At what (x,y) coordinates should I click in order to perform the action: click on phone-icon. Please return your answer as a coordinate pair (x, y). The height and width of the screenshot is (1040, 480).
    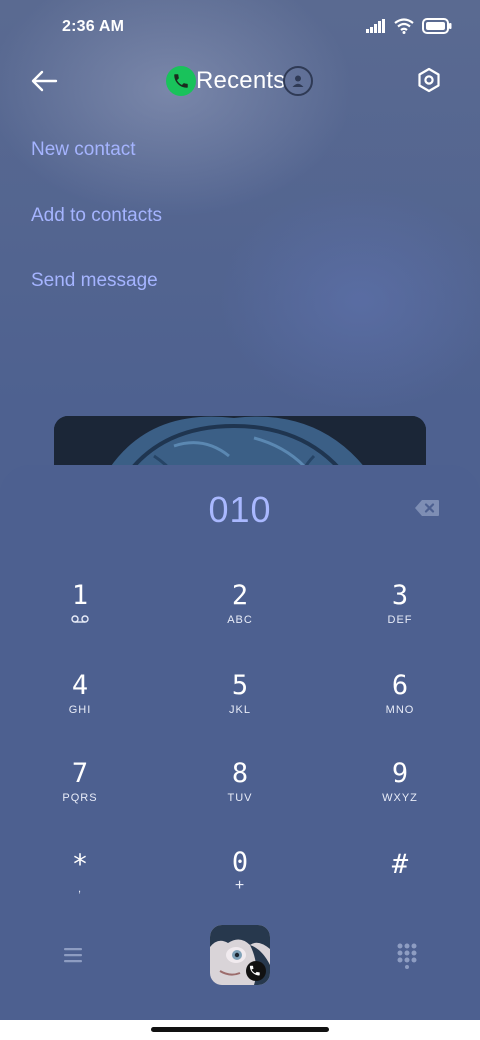
    Looking at the image, I should click on (181, 81).